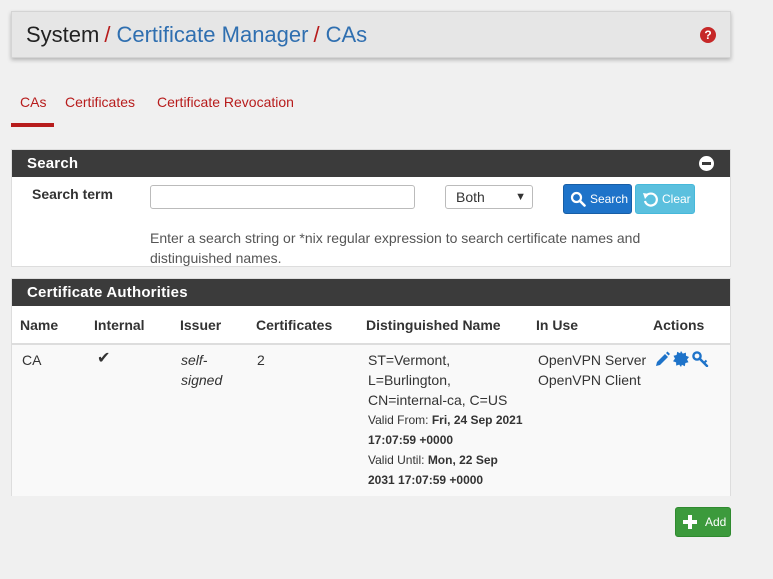 The image size is (773, 579). Describe the element at coordinates (681, 359) in the screenshot. I see `certificate-badge-icon` at that location.